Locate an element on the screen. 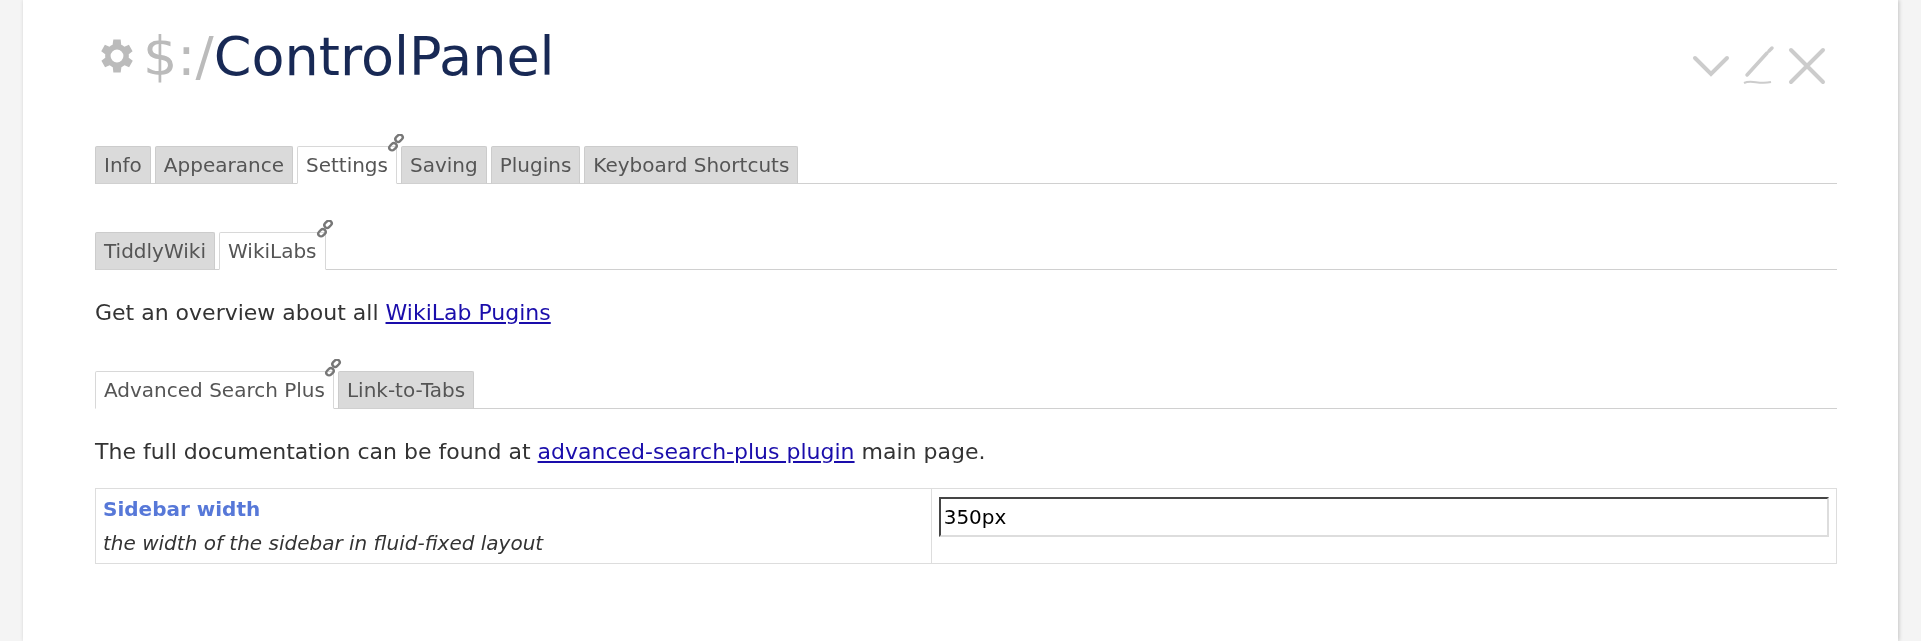 The height and width of the screenshot is (641, 1921). tab: WikiLabs is located at coordinates (272, 251).